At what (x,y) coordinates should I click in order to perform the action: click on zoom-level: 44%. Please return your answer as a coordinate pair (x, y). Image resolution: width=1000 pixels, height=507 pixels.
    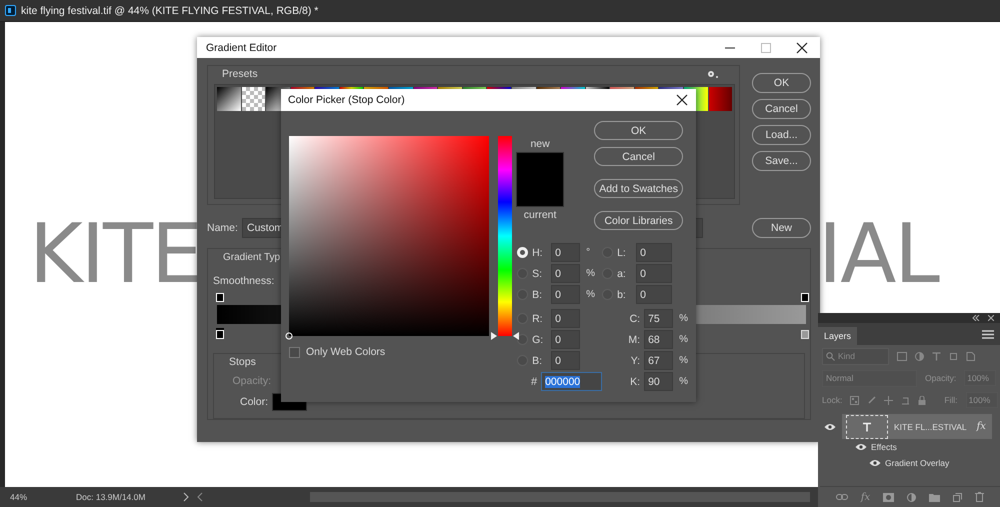
    Looking at the image, I should click on (40, 497).